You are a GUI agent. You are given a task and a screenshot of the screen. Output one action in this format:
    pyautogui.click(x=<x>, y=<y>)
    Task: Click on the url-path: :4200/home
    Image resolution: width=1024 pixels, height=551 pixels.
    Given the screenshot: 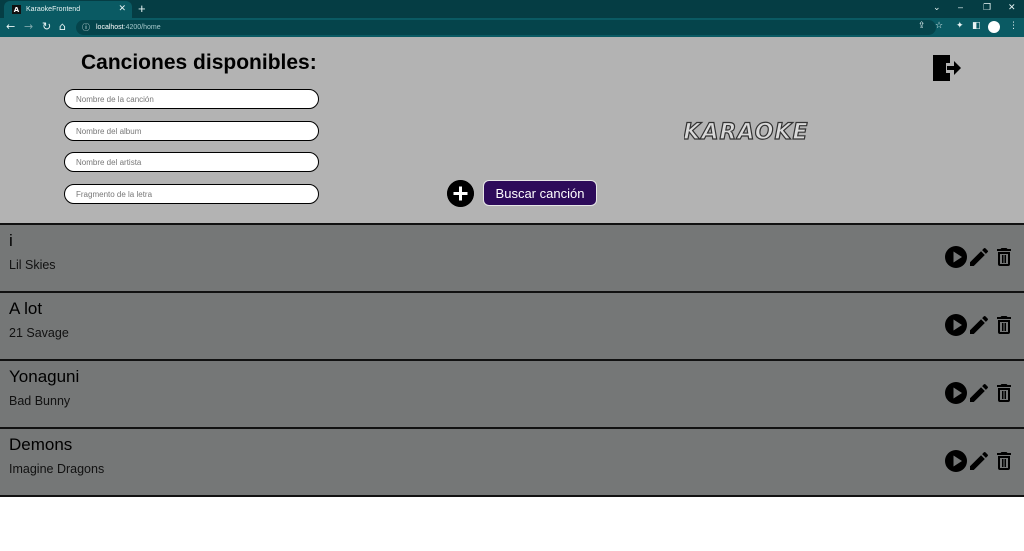 What is the action you would take?
    pyautogui.click(x=142, y=27)
    